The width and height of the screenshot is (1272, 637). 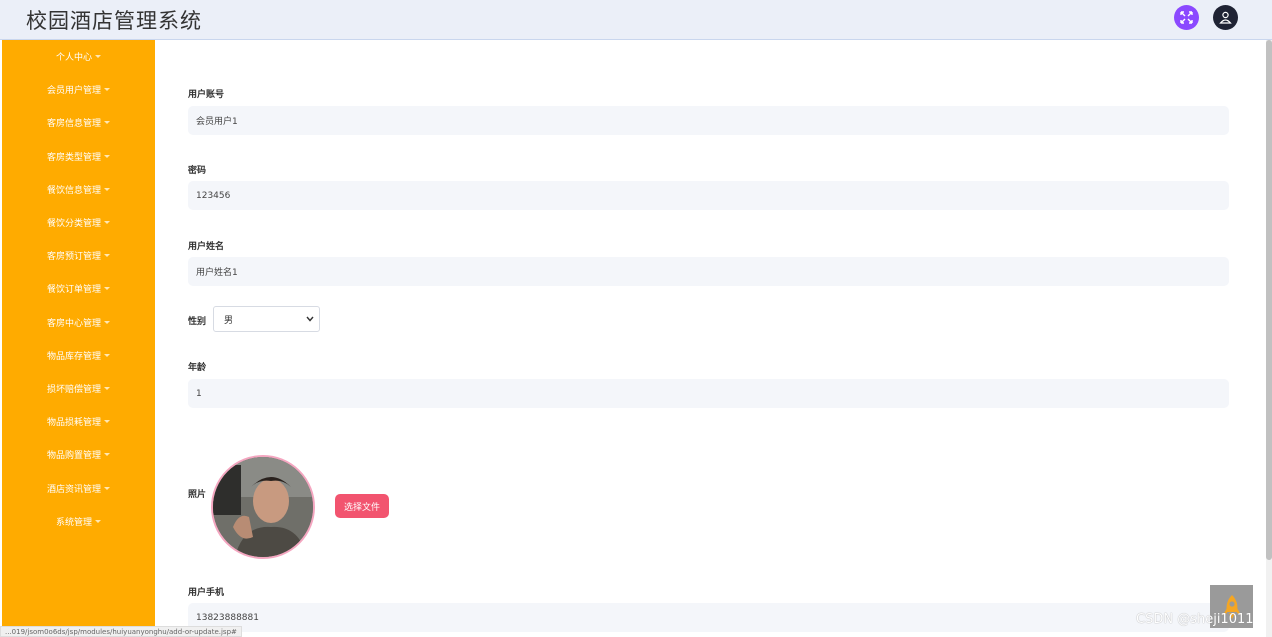 I want to click on sidebar-item-label: 会员用户管理, so click(x=73, y=91).